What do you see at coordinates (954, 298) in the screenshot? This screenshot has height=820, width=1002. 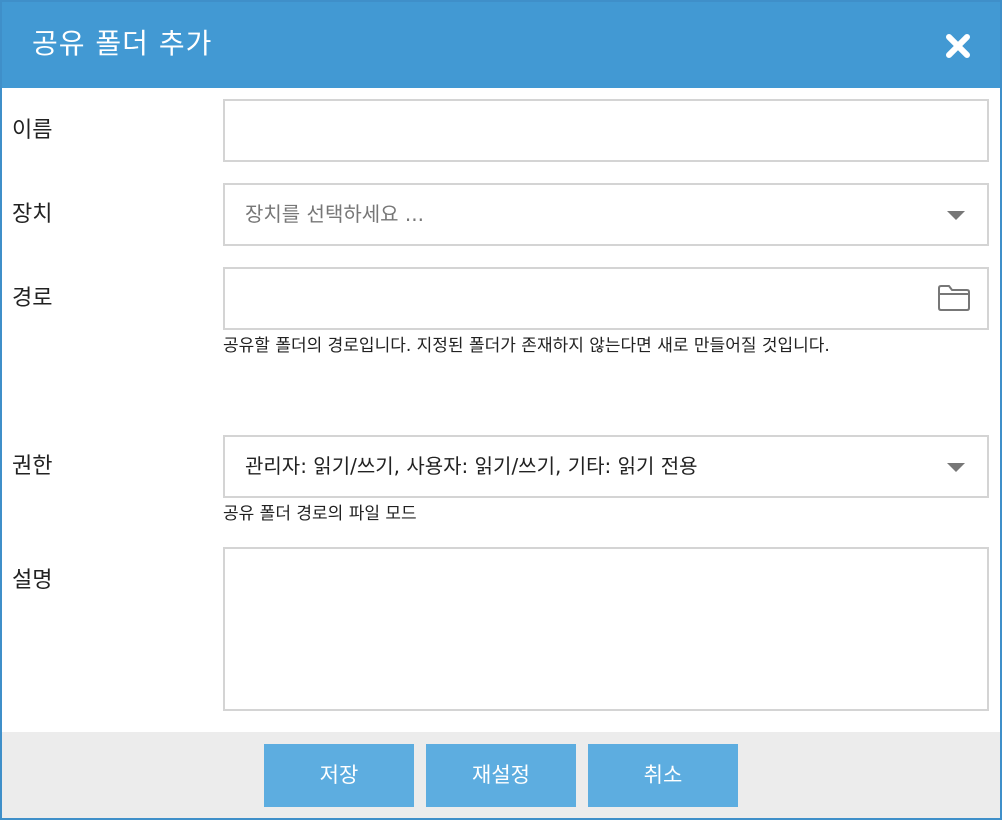 I see `folder-icon` at bounding box center [954, 298].